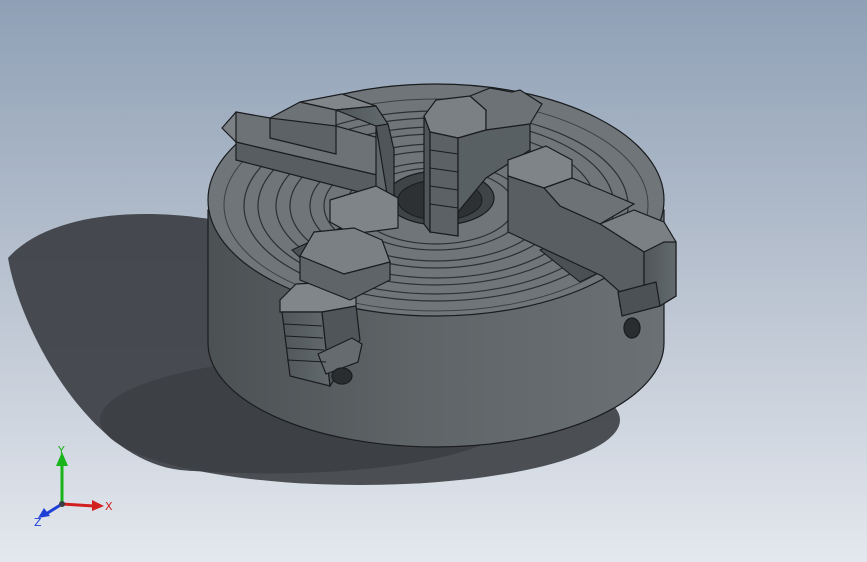  What do you see at coordinates (76, 486) in the screenshot?
I see `reference-triad: Y X Z` at bounding box center [76, 486].